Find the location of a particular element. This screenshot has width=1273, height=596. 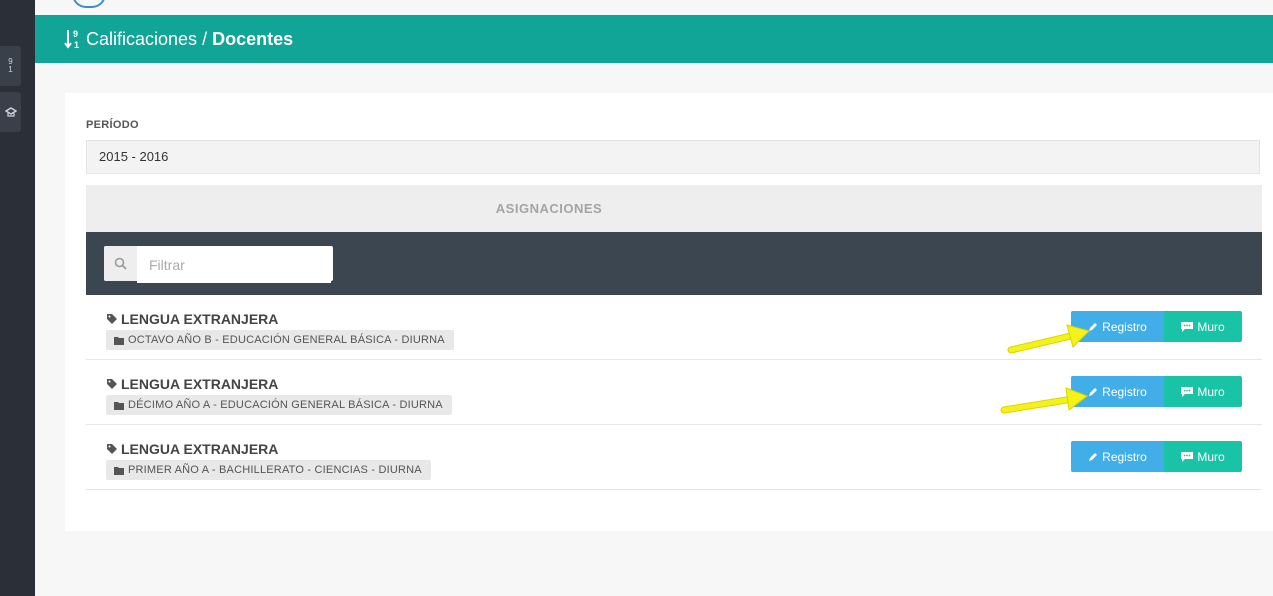

pencil-icon is located at coordinates (1093, 456).